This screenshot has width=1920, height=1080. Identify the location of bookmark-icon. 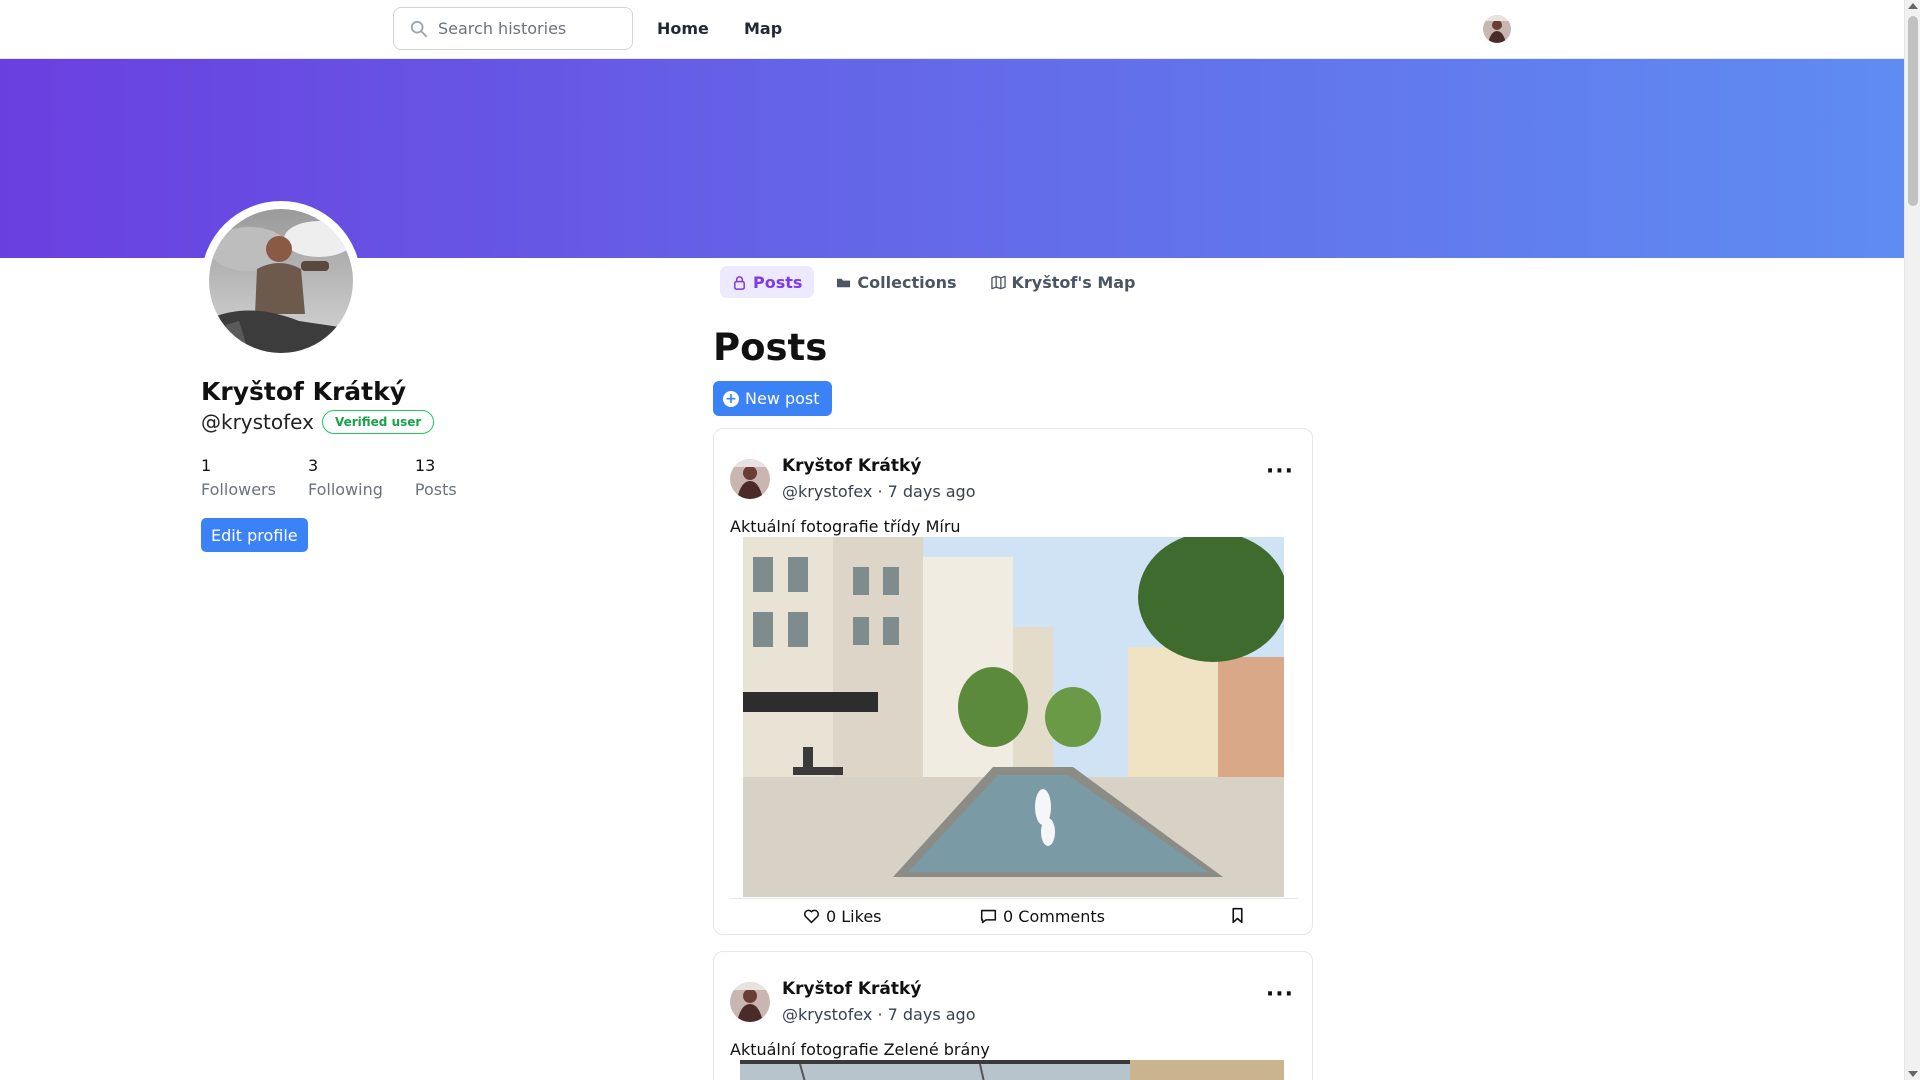
(1237, 915).